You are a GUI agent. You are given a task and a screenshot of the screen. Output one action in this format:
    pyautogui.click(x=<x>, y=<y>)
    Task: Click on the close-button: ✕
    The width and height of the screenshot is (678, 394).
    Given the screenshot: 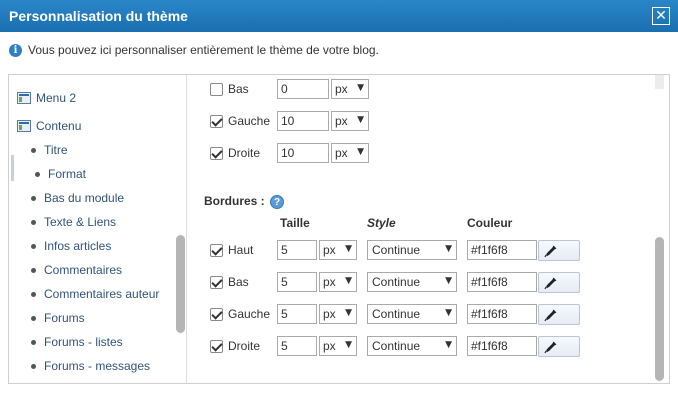 What is the action you would take?
    pyautogui.click(x=661, y=16)
    